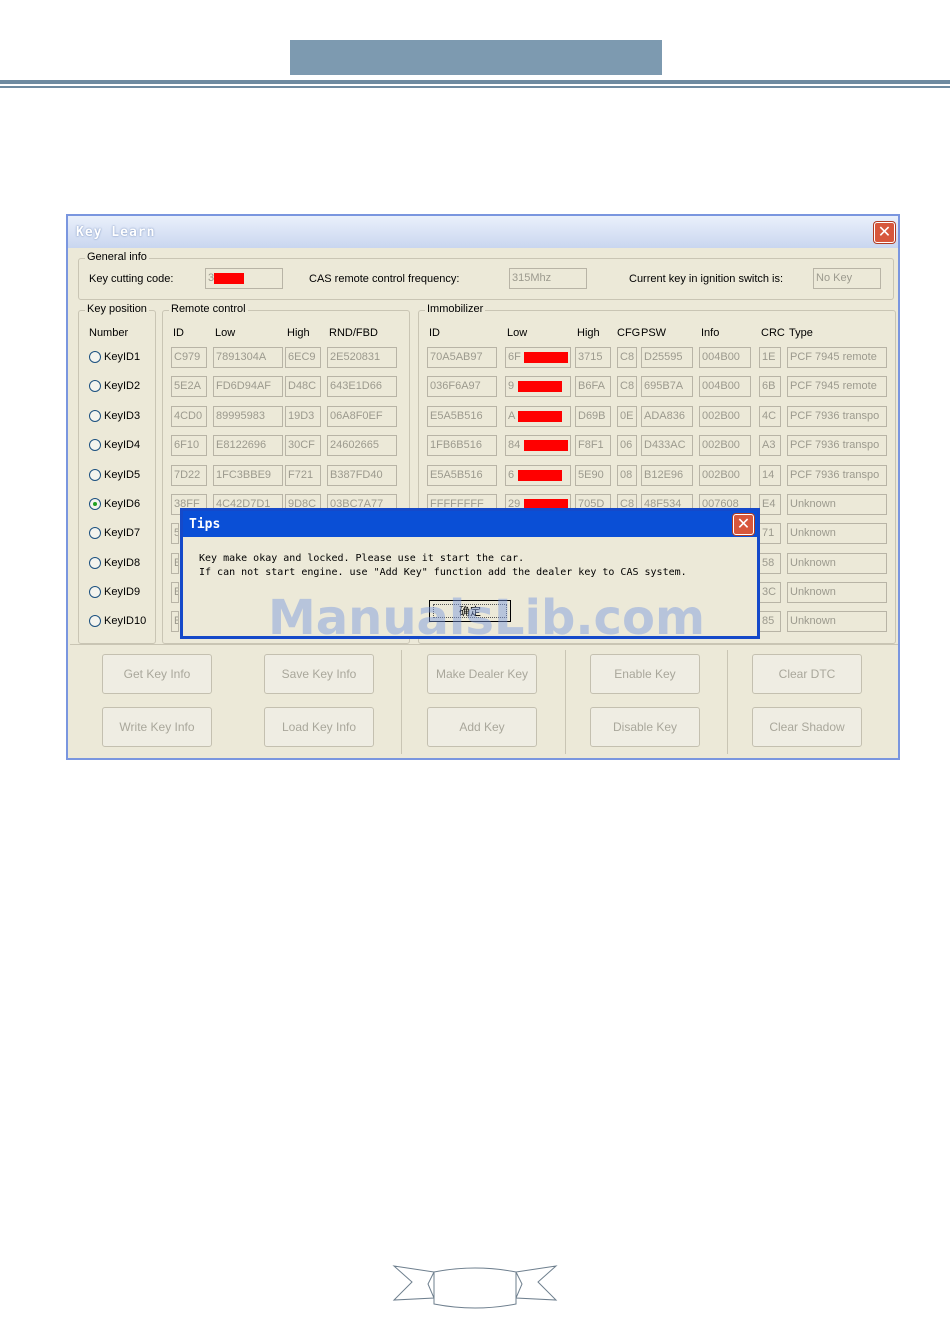  Describe the element at coordinates (303, 357) in the screenshot. I see `remote-control-cell: 6EC9` at that location.